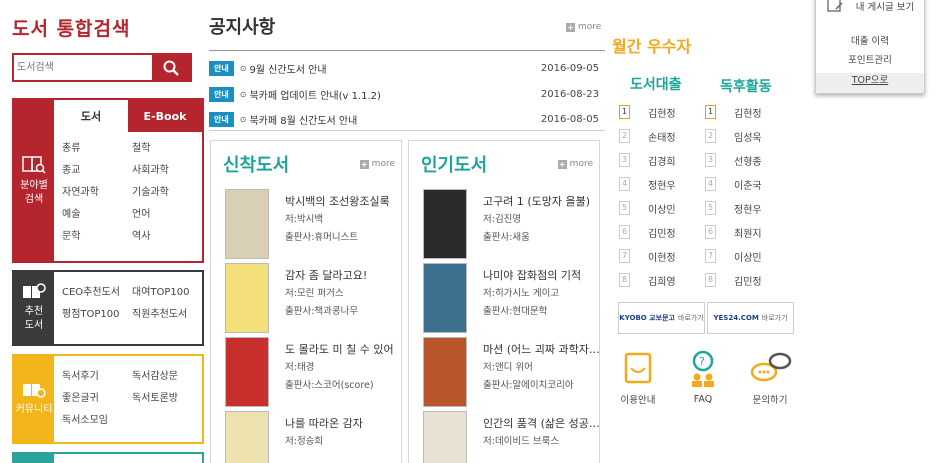 The image size is (948, 463). What do you see at coordinates (733, 112) in the screenshot?
I see `rank-row: 1 김현정` at bounding box center [733, 112].